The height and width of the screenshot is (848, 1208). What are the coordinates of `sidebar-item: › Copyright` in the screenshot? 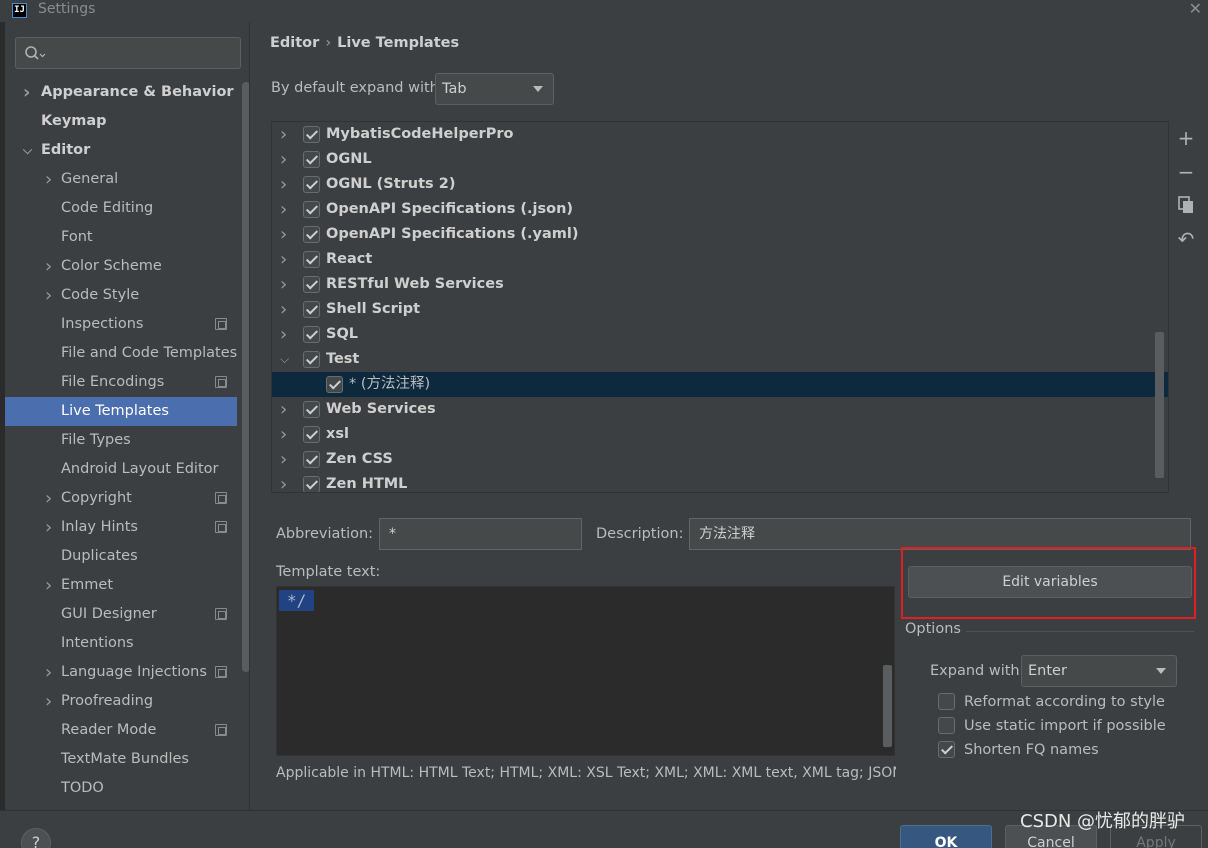 It's located at (121, 498).